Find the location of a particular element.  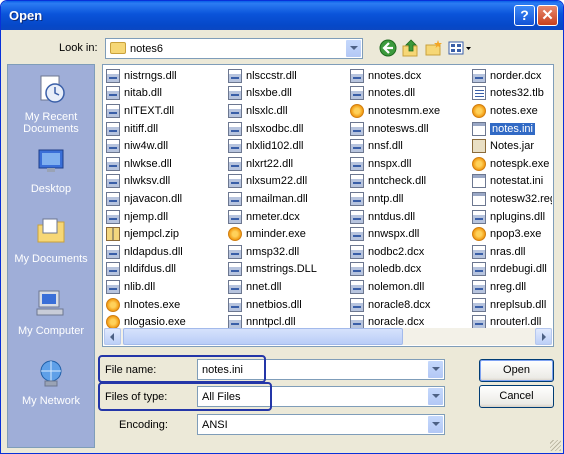

file-item: nreplsub.dll is located at coordinates (512, 305).